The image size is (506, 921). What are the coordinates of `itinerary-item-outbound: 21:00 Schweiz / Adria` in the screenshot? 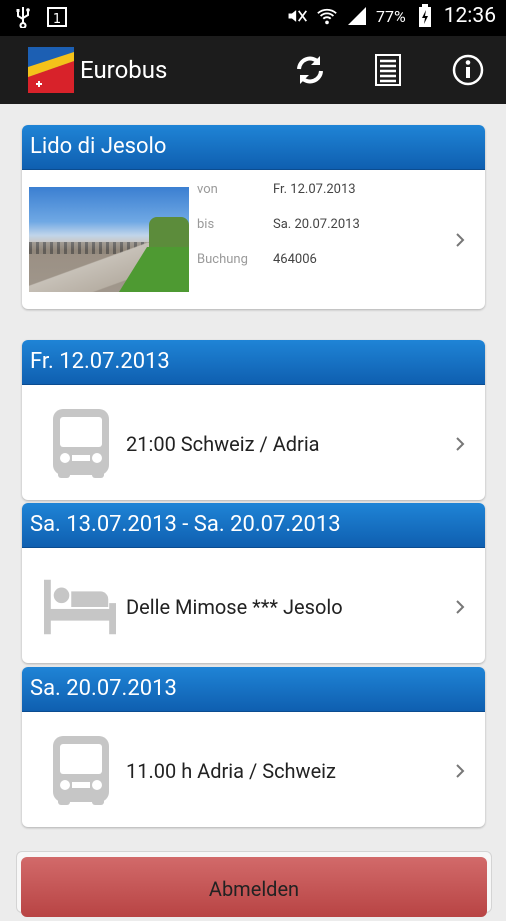 It's located at (253, 442).